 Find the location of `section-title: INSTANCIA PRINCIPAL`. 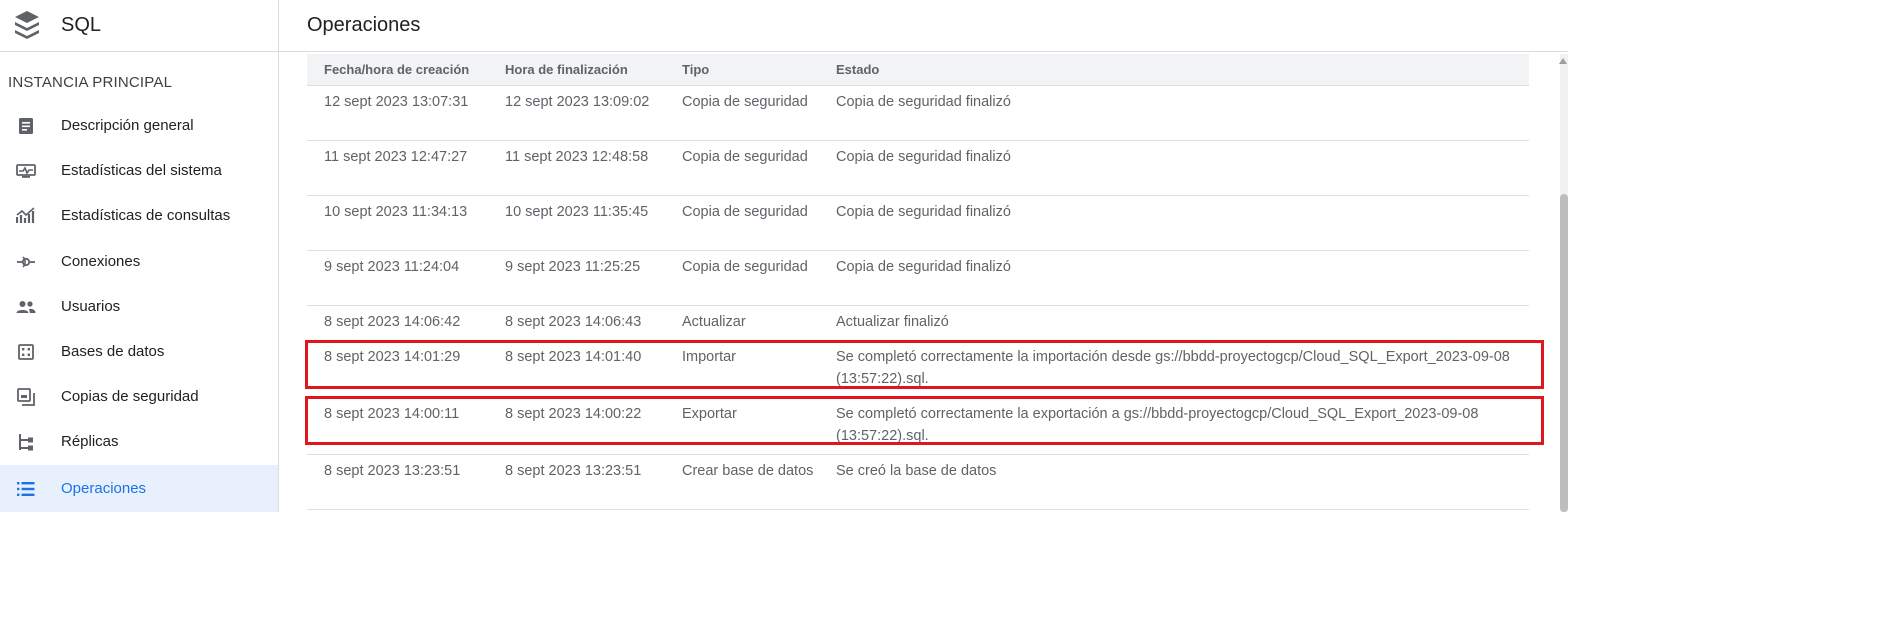

section-title: INSTANCIA PRINCIPAL is located at coordinates (90, 82).